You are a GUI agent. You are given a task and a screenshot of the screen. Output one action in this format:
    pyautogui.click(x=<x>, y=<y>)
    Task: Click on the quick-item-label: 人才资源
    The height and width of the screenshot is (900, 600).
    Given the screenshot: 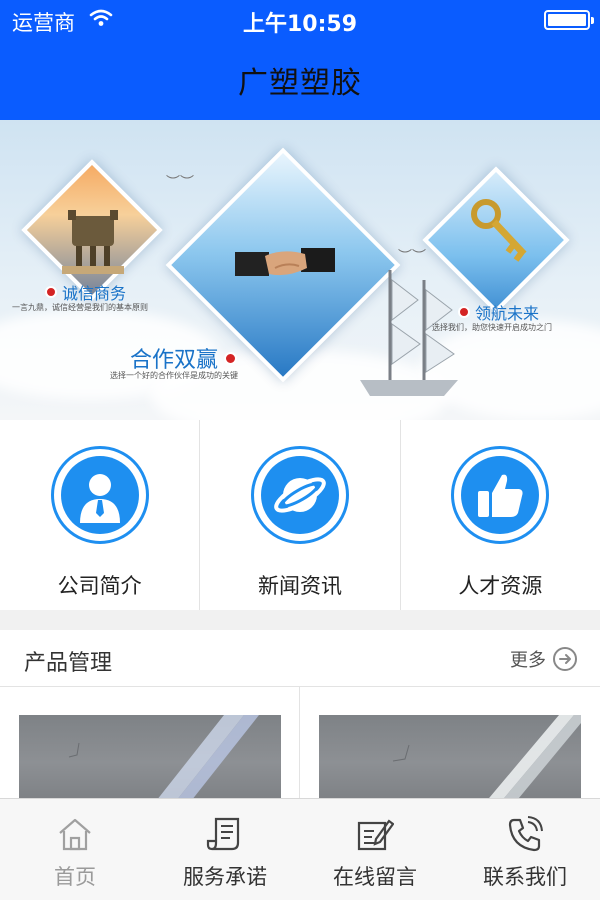 What is the action you would take?
    pyautogui.click(x=500, y=586)
    